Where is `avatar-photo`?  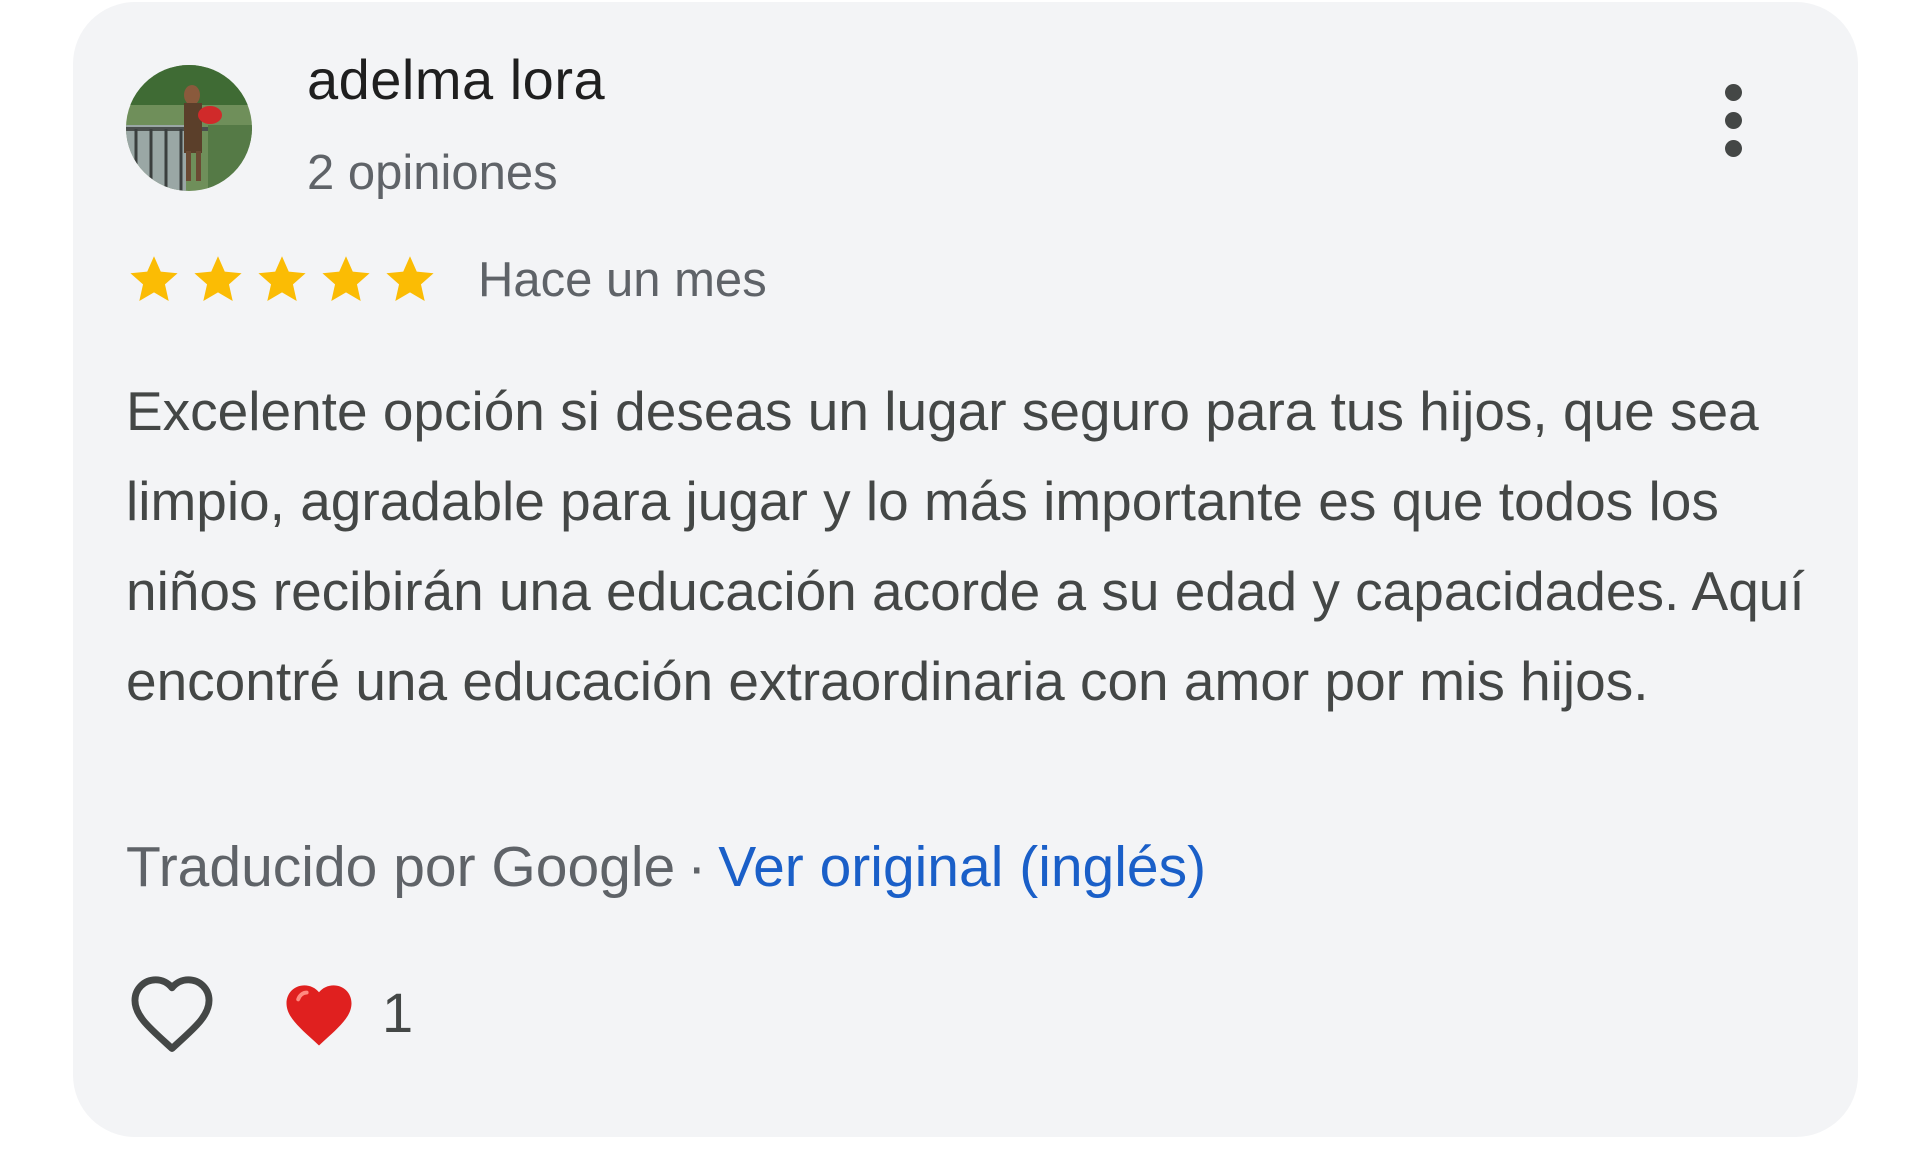
avatar-photo is located at coordinates (189, 128).